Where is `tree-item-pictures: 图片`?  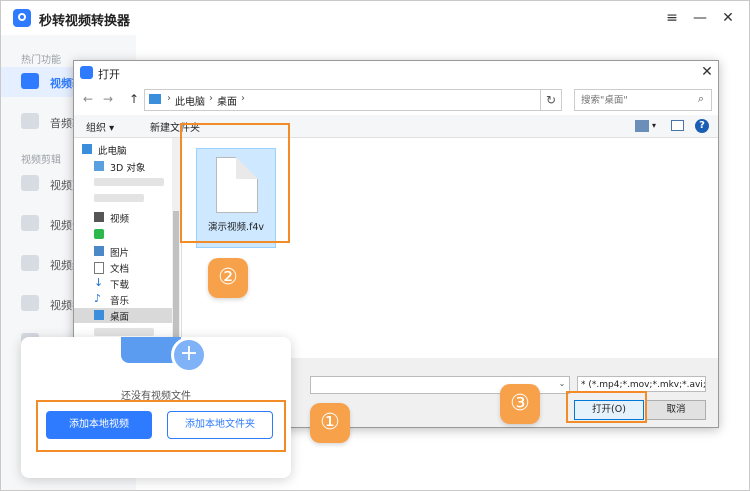
tree-item-pictures: 图片 is located at coordinates (130, 251).